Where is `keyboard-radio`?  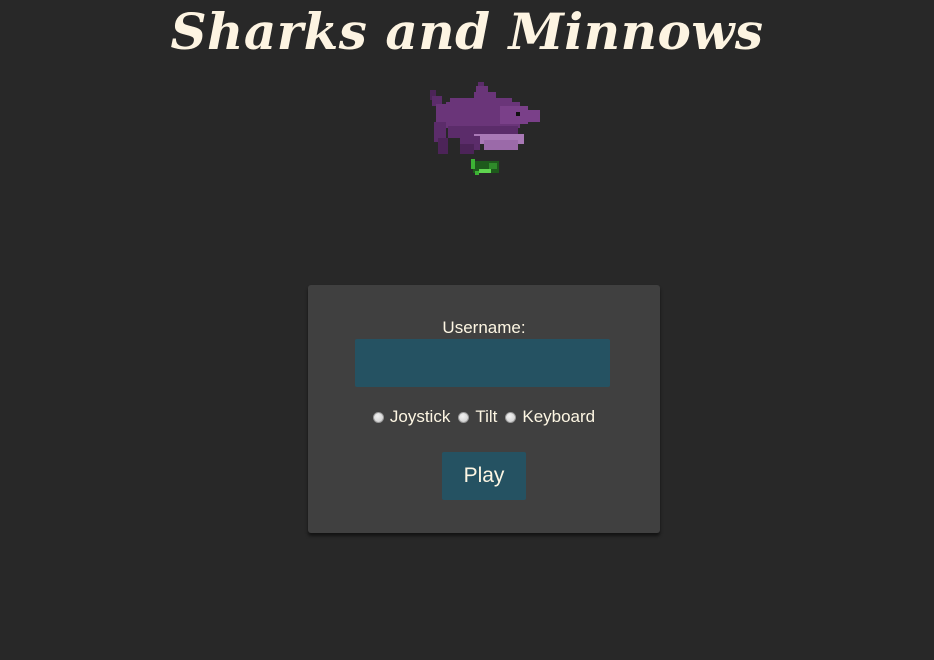
keyboard-radio is located at coordinates (511, 417).